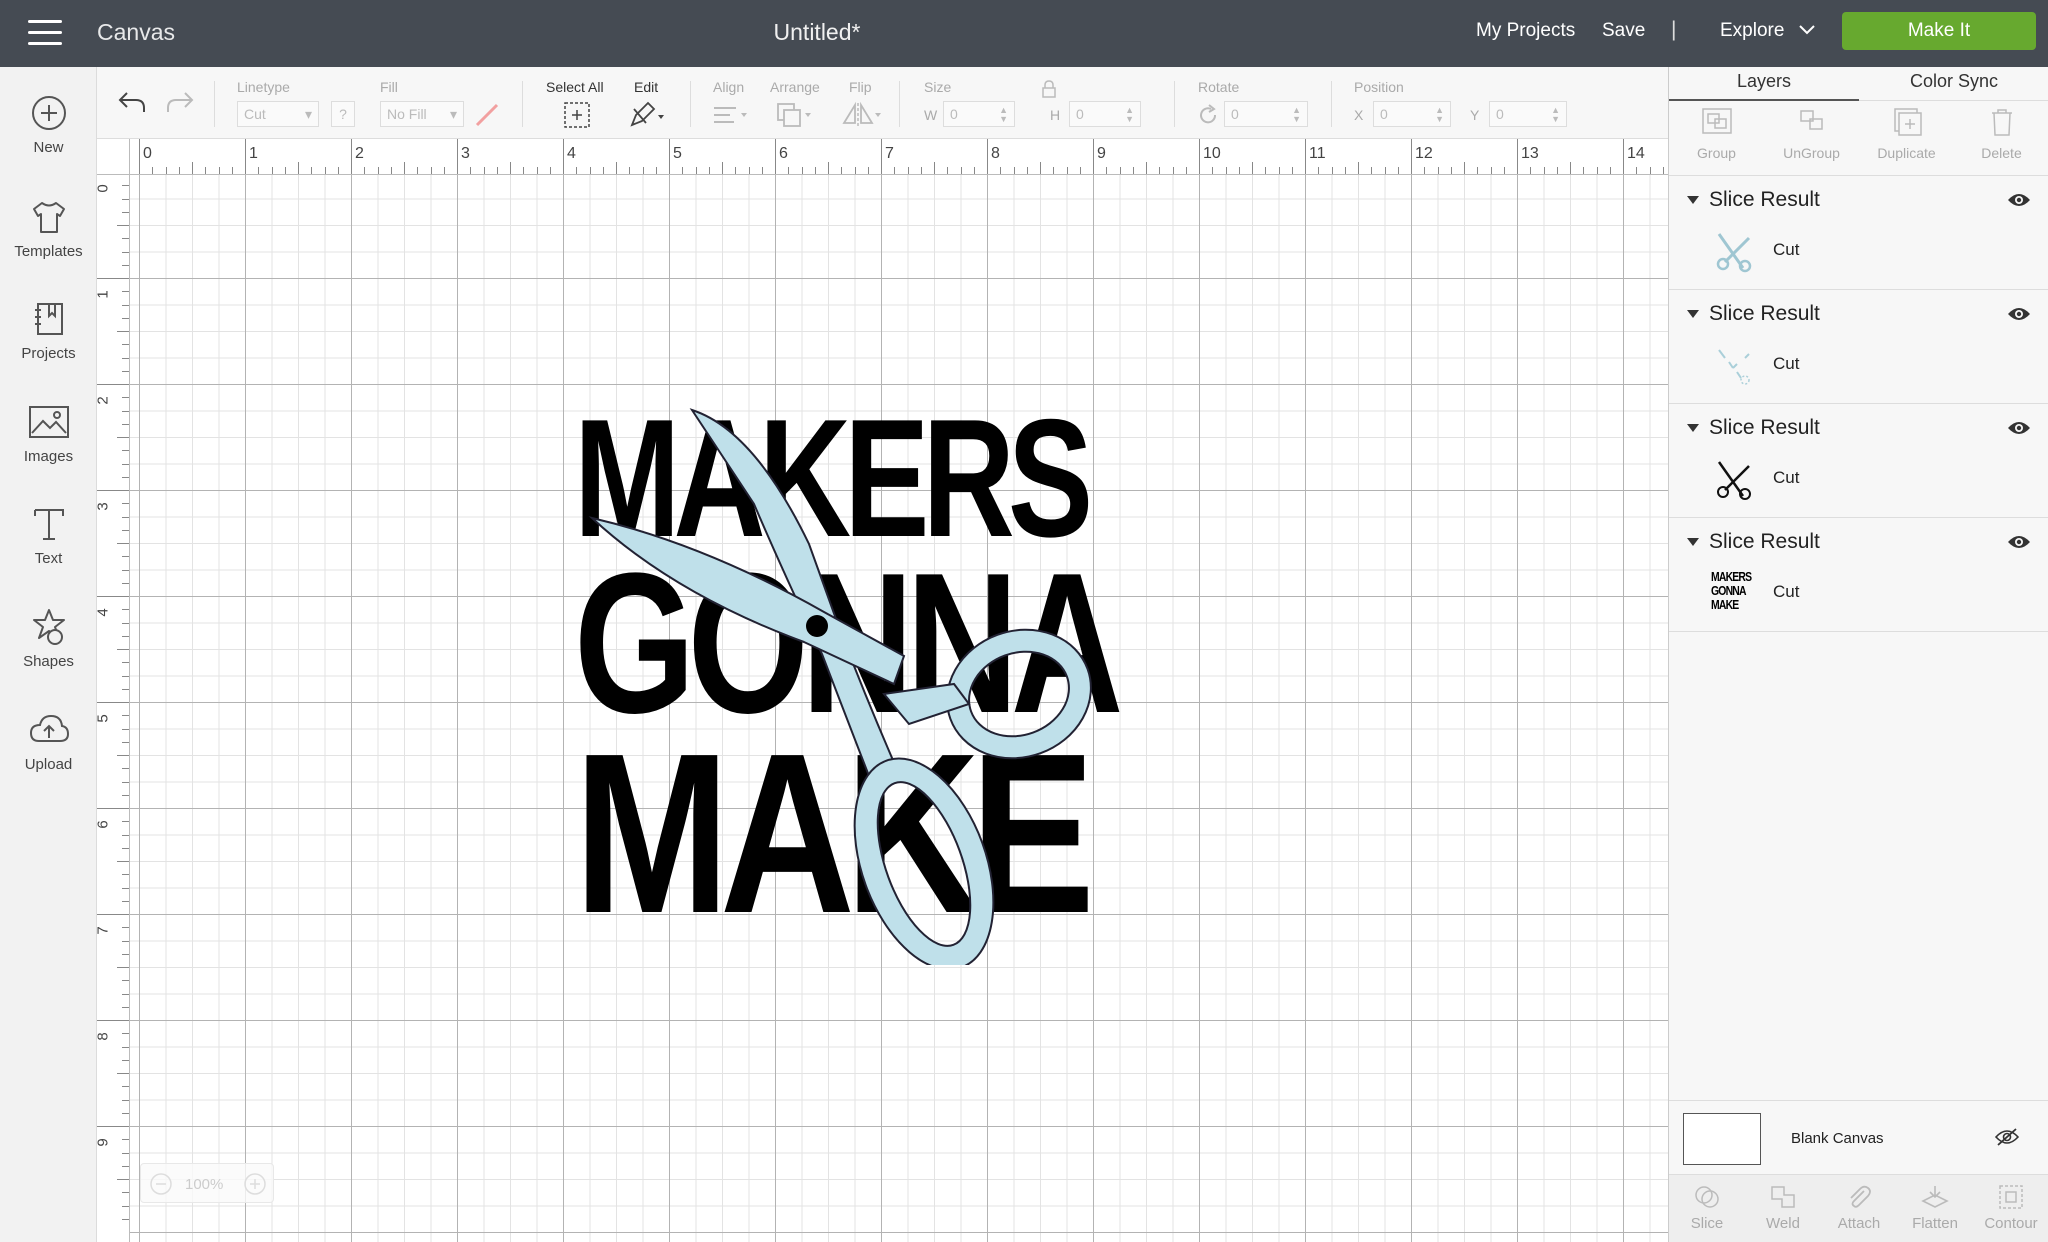 The image size is (2048, 1242). I want to click on fill-color-swatch-icon, so click(487, 115).